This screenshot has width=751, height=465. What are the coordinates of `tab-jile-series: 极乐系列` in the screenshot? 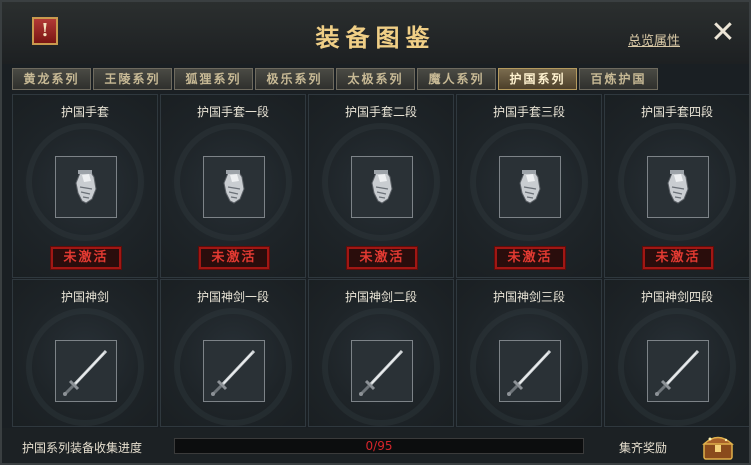 It's located at (294, 79).